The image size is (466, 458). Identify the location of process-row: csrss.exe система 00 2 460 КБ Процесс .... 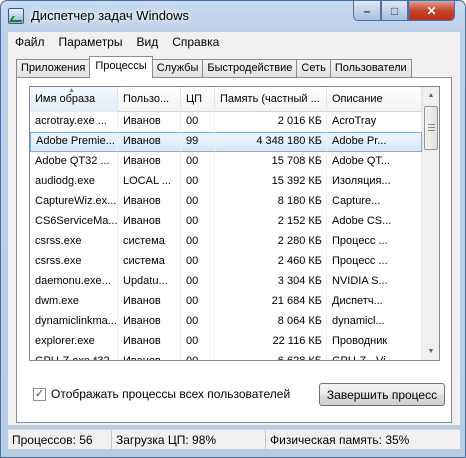
(226, 262).